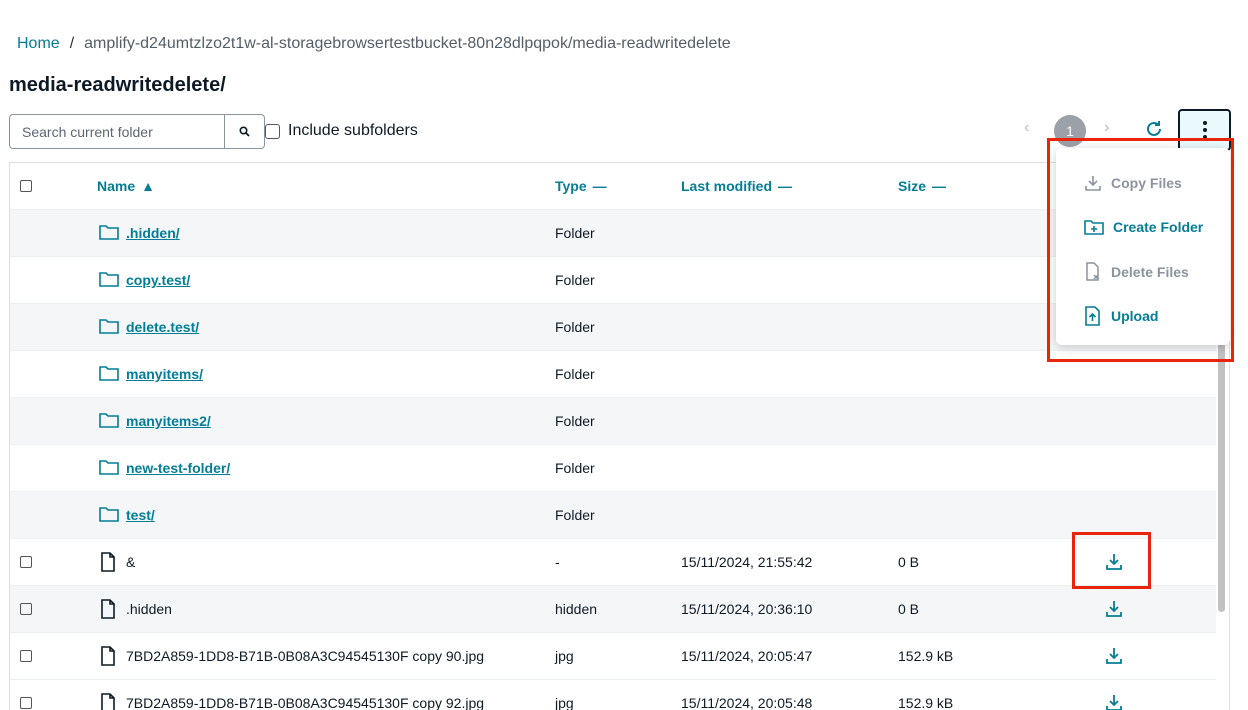  I want to click on column-header-last-modified: Last modified —, so click(736, 186).